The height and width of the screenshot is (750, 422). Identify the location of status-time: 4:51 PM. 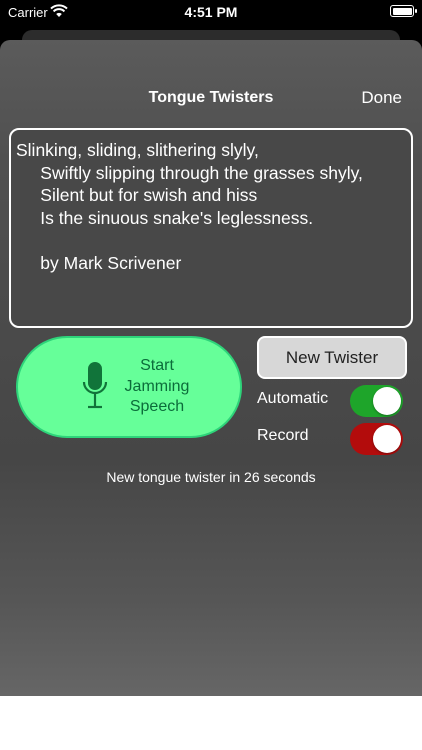
(211, 12).